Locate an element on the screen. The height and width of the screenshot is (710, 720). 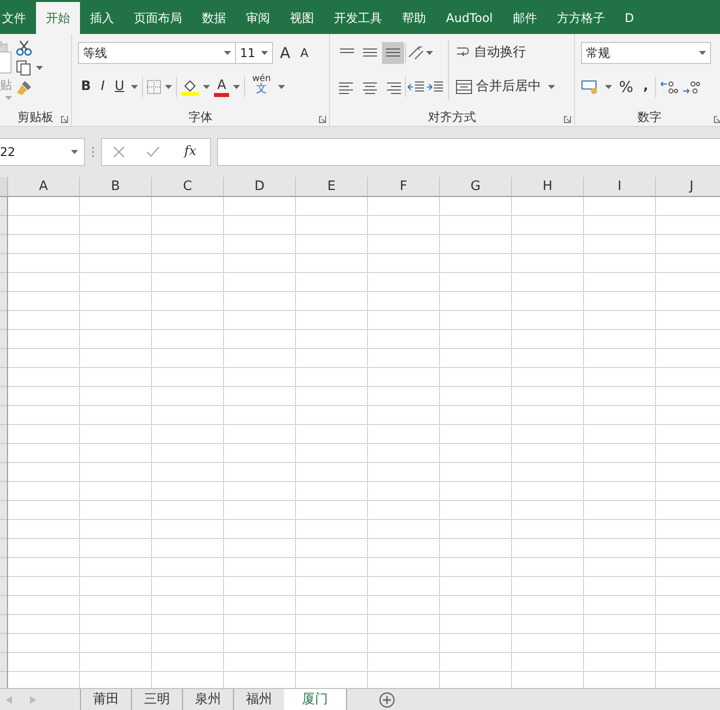
merge-center-button: 合并后居中 is located at coordinates (498, 87).